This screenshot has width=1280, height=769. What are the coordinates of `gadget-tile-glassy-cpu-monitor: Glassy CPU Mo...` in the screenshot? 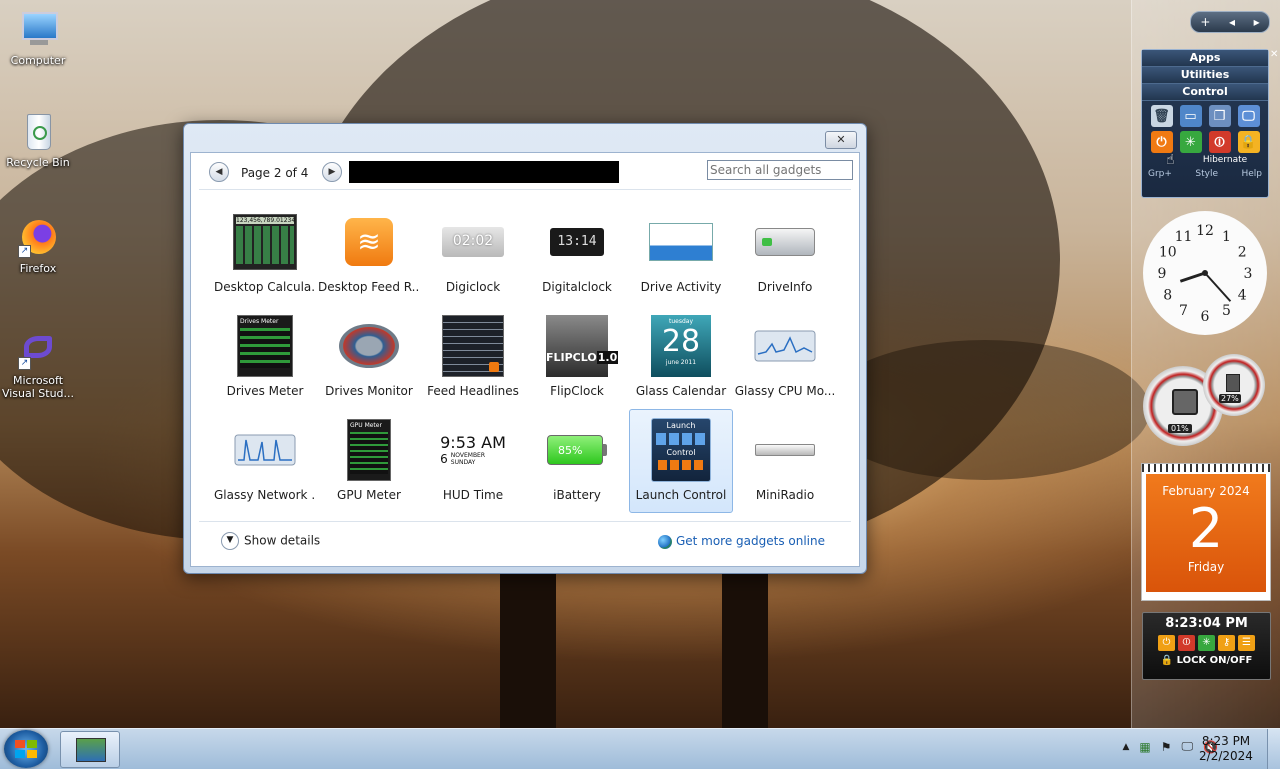 It's located at (785, 357).